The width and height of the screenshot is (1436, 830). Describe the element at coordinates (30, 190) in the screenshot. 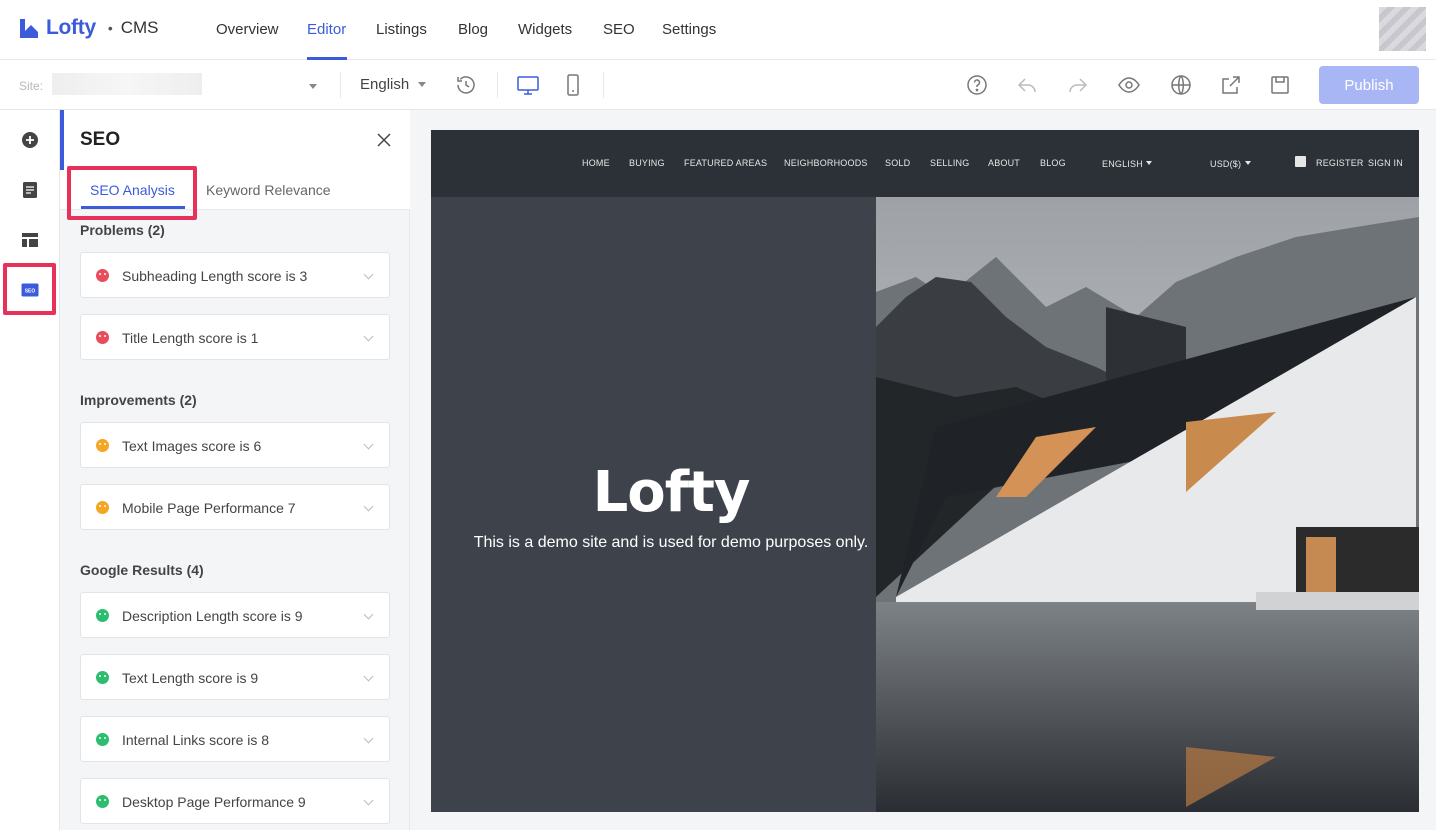

I see `pages-icon` at that location.